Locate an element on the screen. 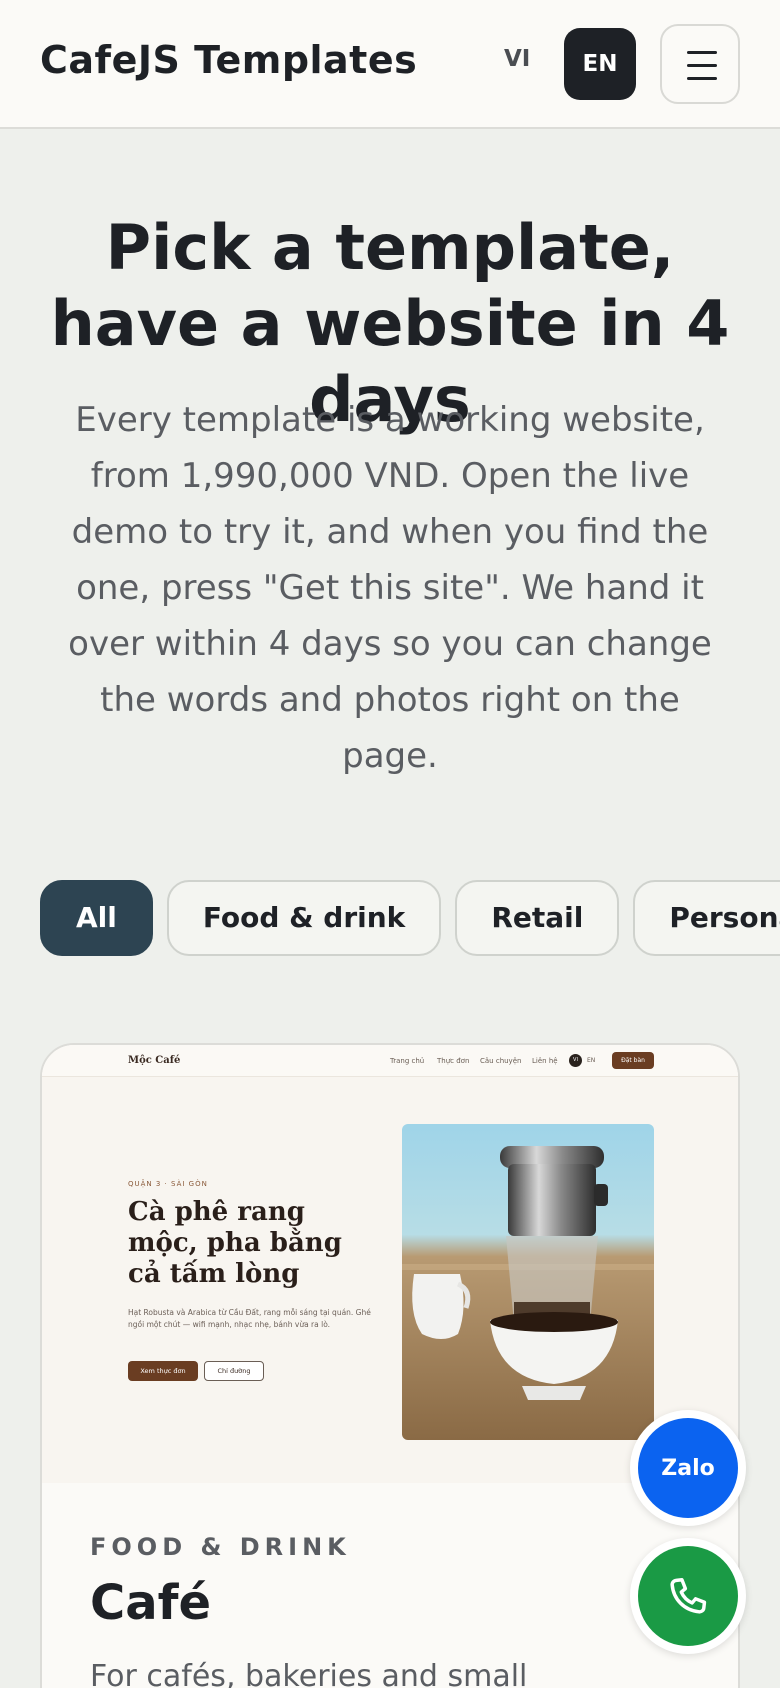 The width and height of the screenshot is (780, 1688). preview-nav-link: Trang chủ is located at coordinates (407, 1061).